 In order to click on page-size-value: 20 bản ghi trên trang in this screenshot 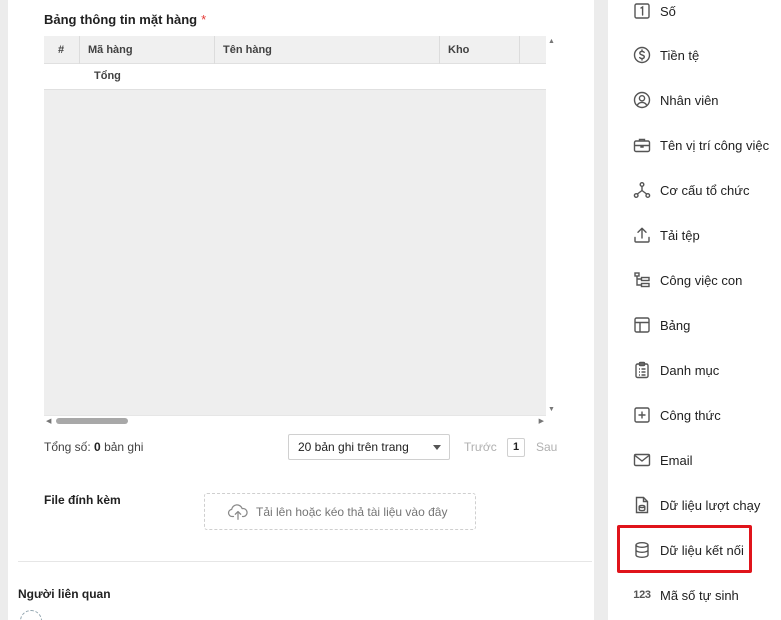, I will do `click(353, 447)`.